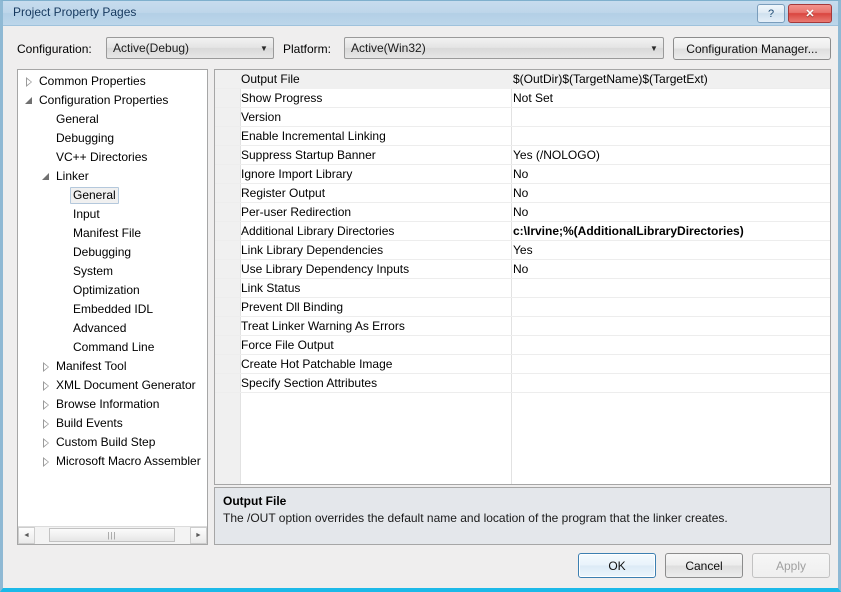 This screenshot has width=841, height=592. I want to click on property-row: Link Library Dependencies Yes, so click(522, 250).